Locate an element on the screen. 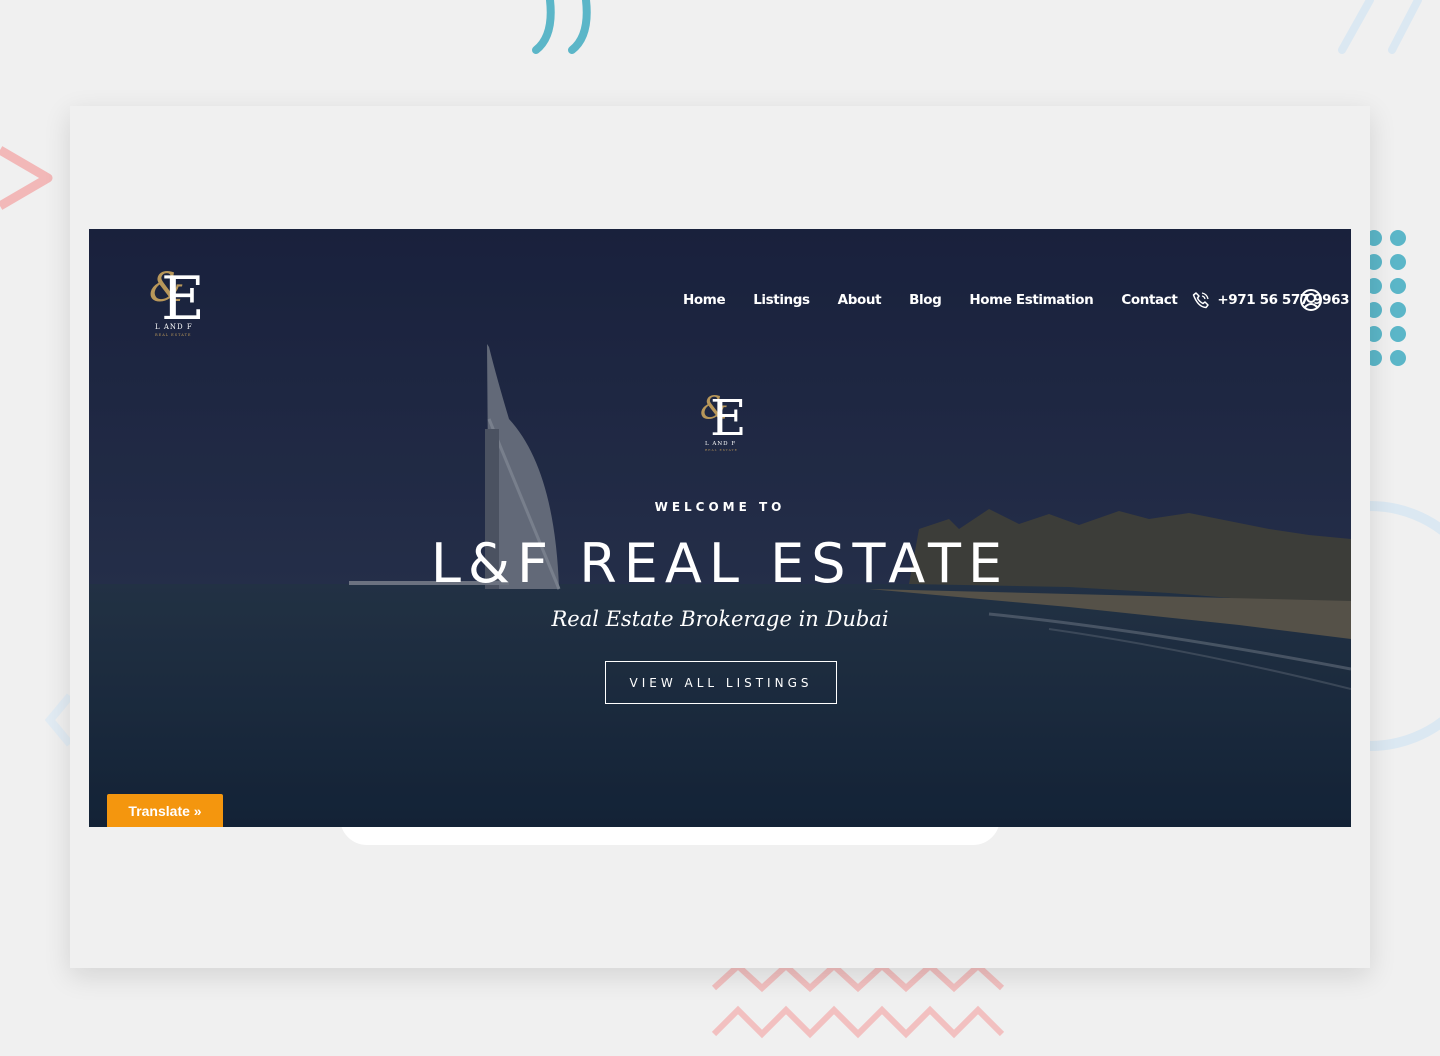 The image size is (1440, 1056). decor-pink-zigzag is located at coordinates (858, 1000).